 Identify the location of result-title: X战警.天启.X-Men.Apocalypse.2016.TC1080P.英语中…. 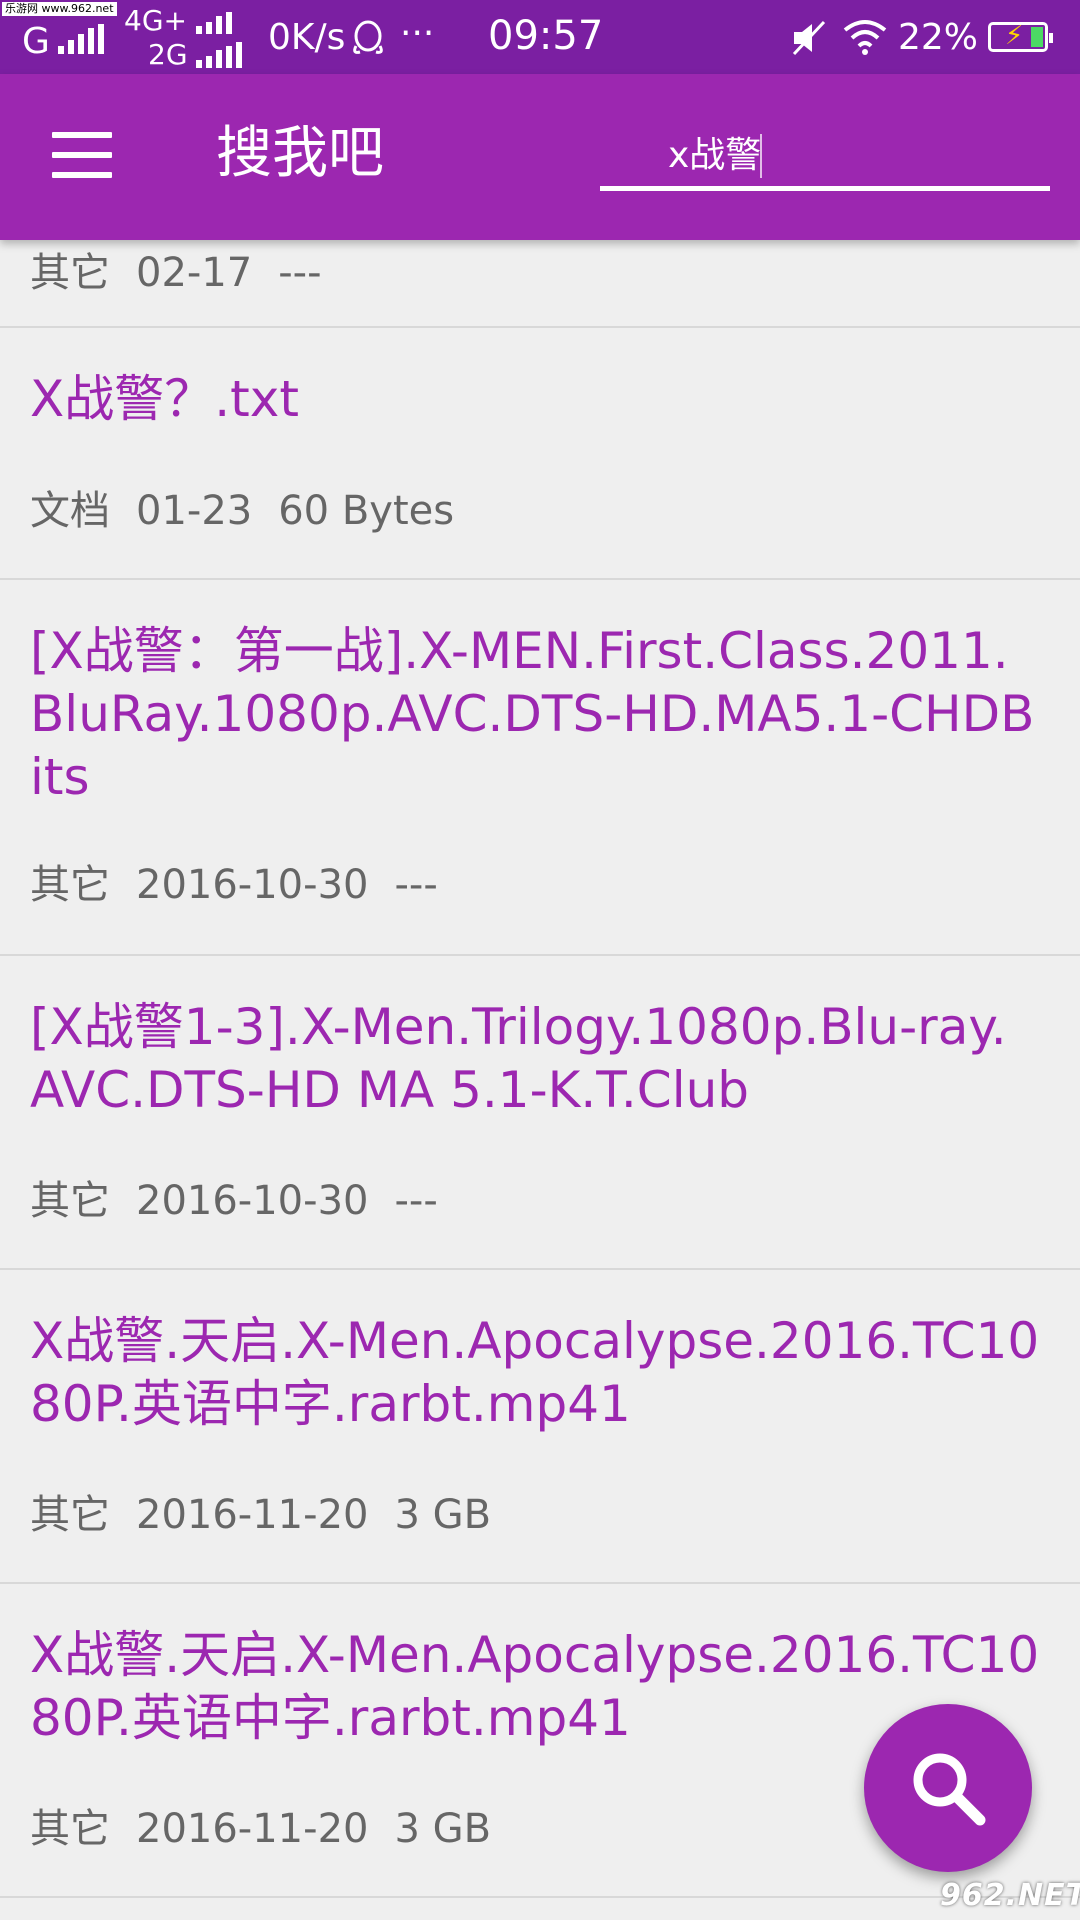
(535, 1373).